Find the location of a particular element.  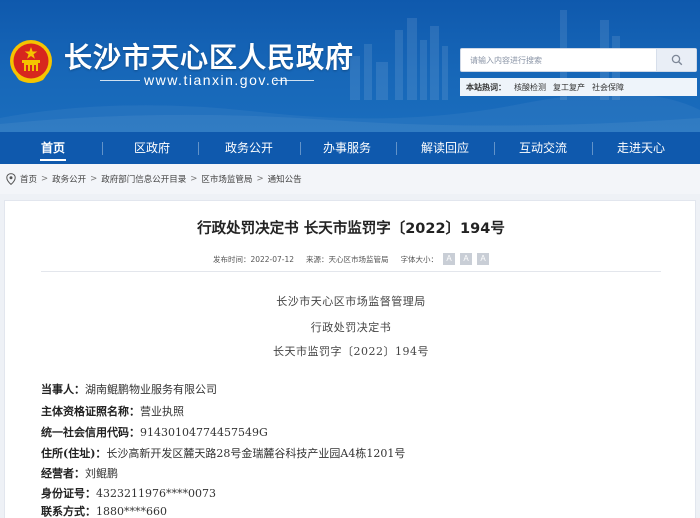

nav-item-interaction: 互动交流 is located at coordinates (543, 148).